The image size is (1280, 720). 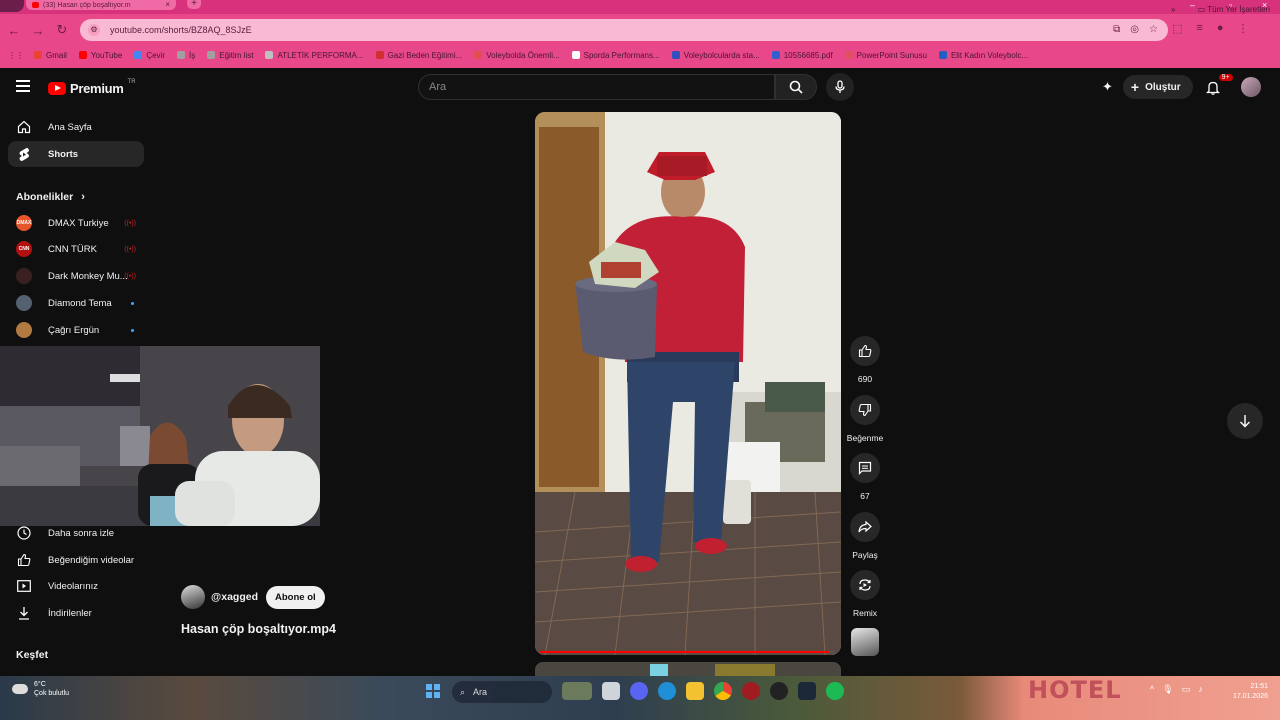 What do you see at coordinates (1107, 87) in the screenshot?
I see `ai-sparkle-icon: ✦` at bounding box center [1107, 87].